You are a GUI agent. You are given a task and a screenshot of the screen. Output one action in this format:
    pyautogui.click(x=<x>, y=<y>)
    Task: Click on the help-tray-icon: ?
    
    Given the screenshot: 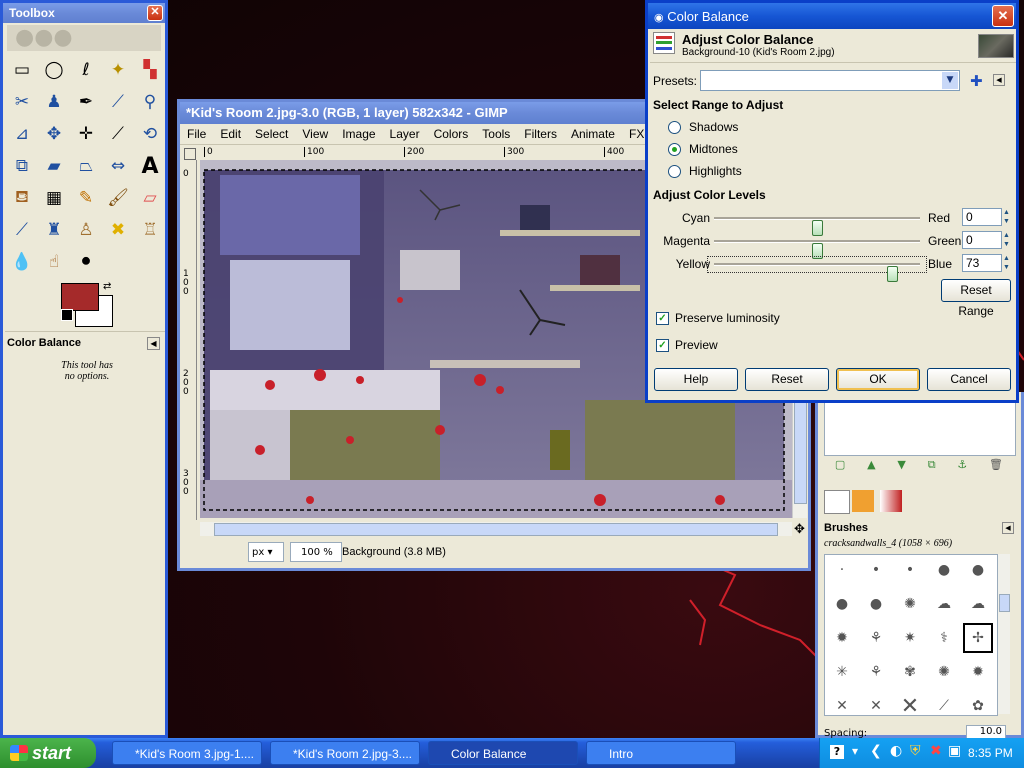 What is the action you would take?
    pyautogui.click(x=837, y=752)
    